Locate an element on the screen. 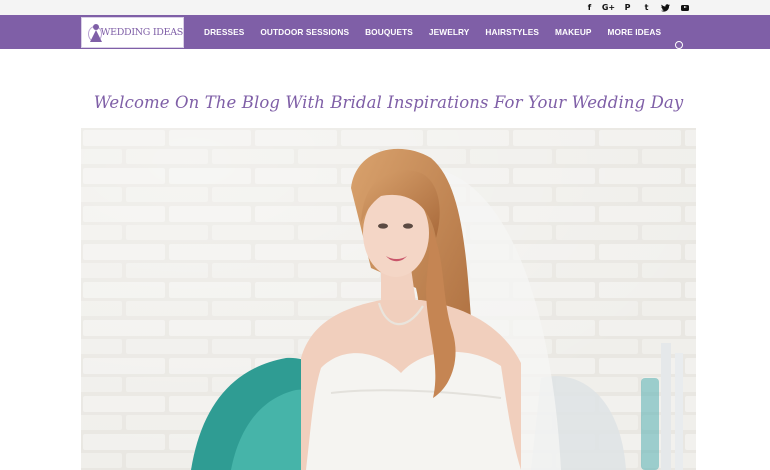  search-icon is located at coordinates (681, 47).